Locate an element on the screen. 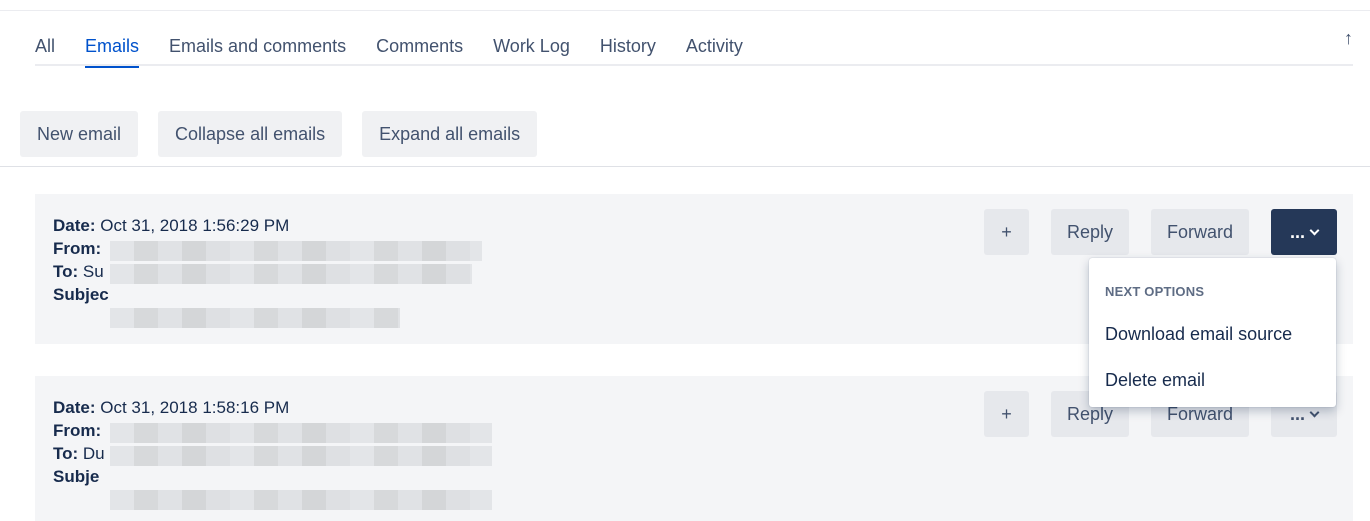 The height and width of the screenshot is (521, 1370). subject-label: Subje is located at coordinates (76, 476).